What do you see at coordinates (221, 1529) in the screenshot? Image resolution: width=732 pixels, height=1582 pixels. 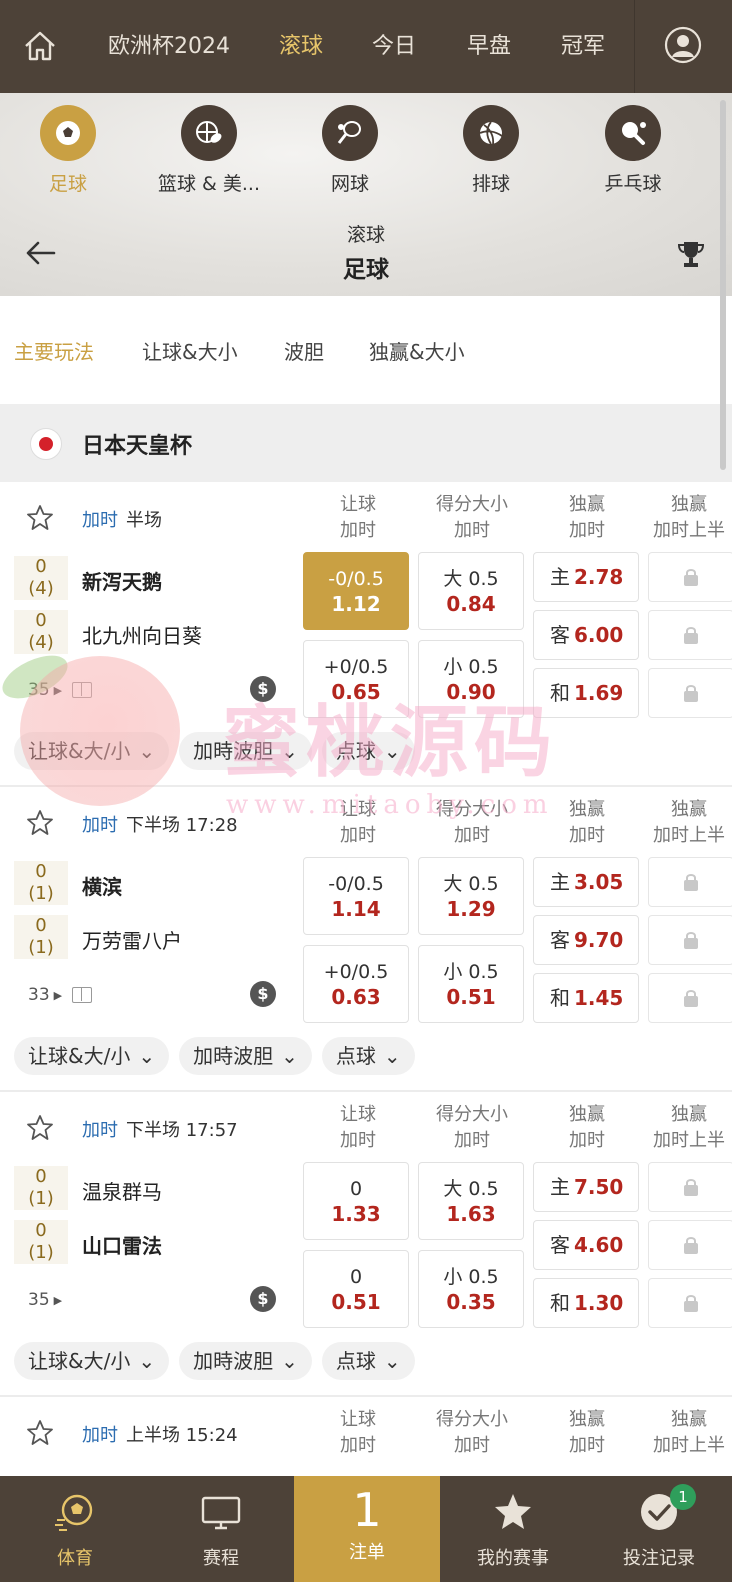 I see `bottom-nav-schedule: 赛程` at bounding box center [221, 1529].